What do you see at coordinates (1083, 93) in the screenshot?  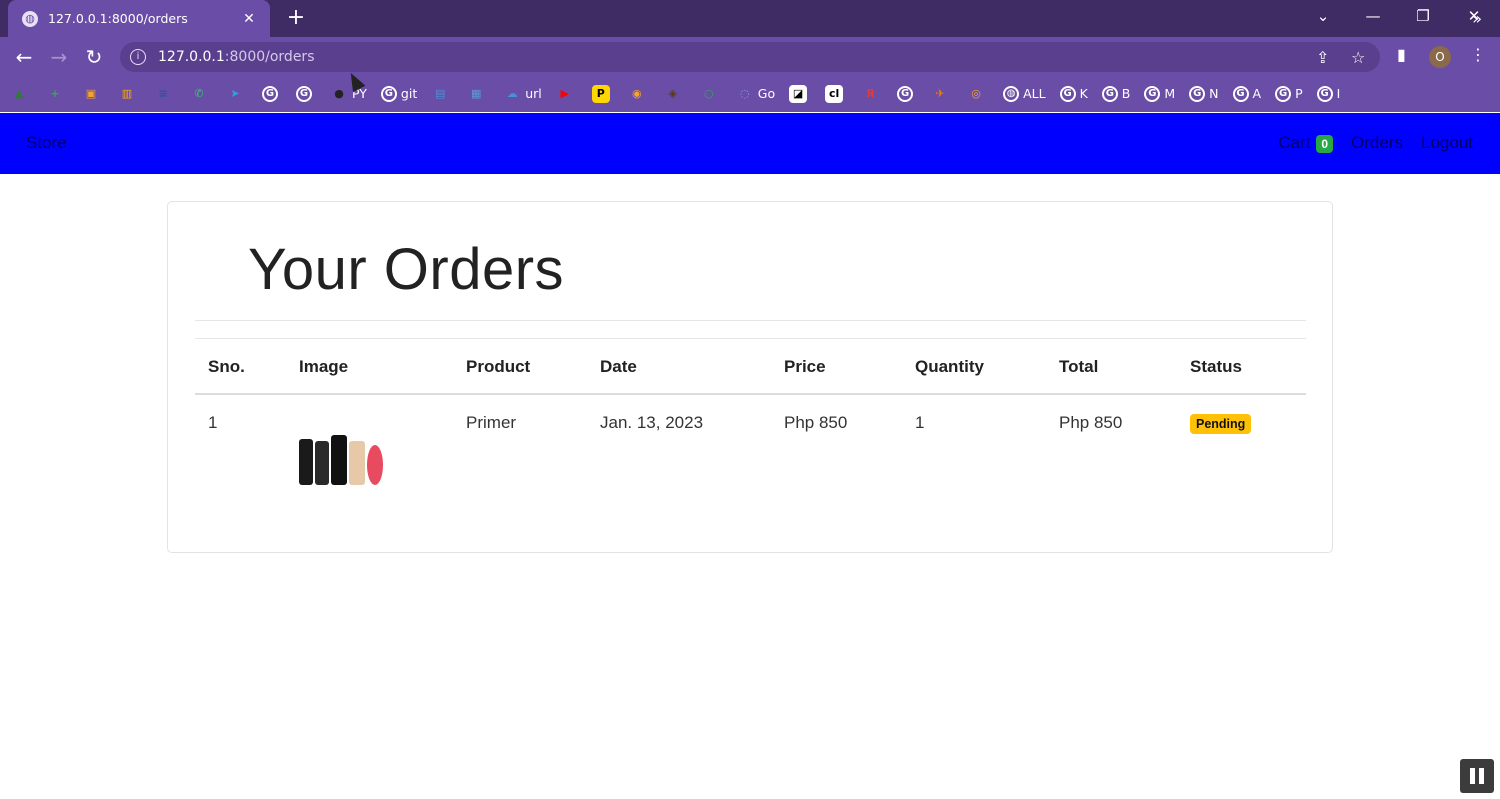 I see `bookmark-label: K` at bounding box center [1083, 93].